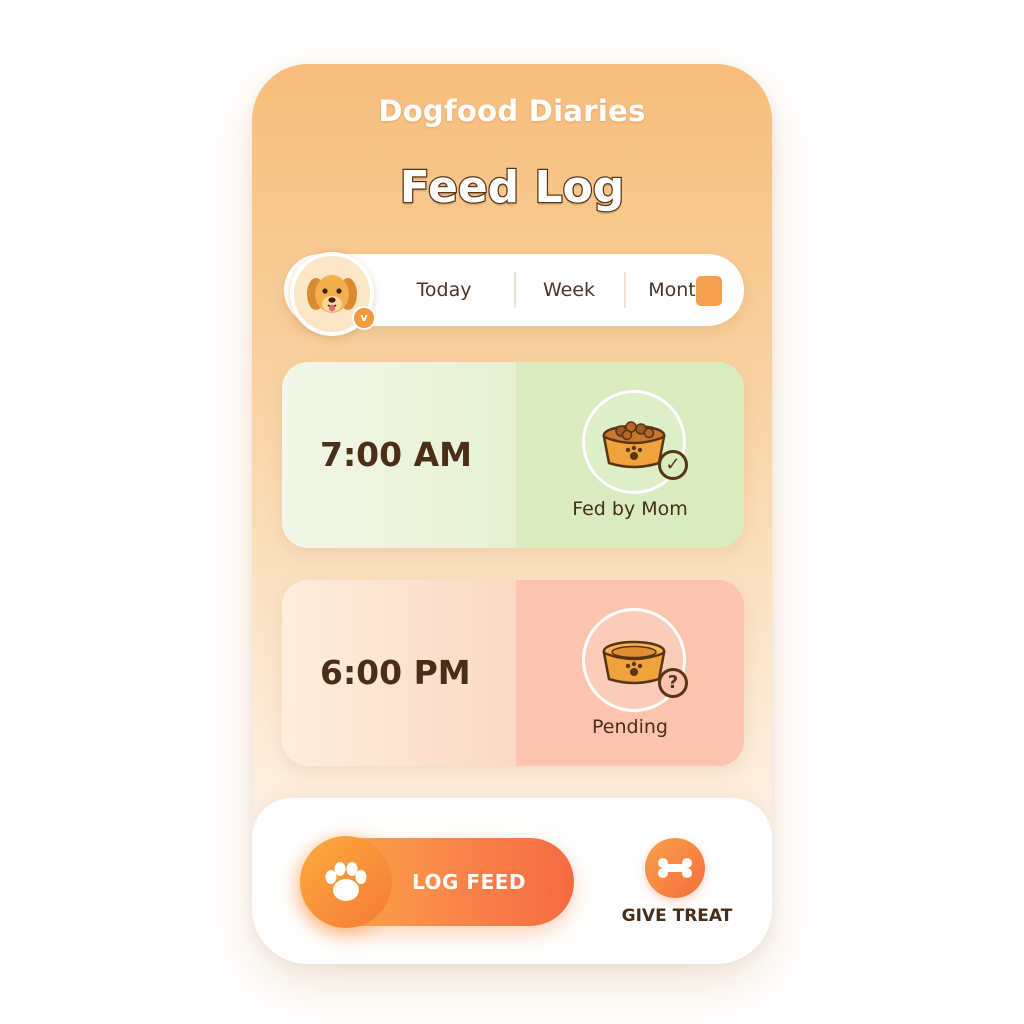 The width and height of the screenshot is (1024, 1024). Describe the element at coordinates (569, 290) in the screenshot. I see `tab-week: Week` at that location.